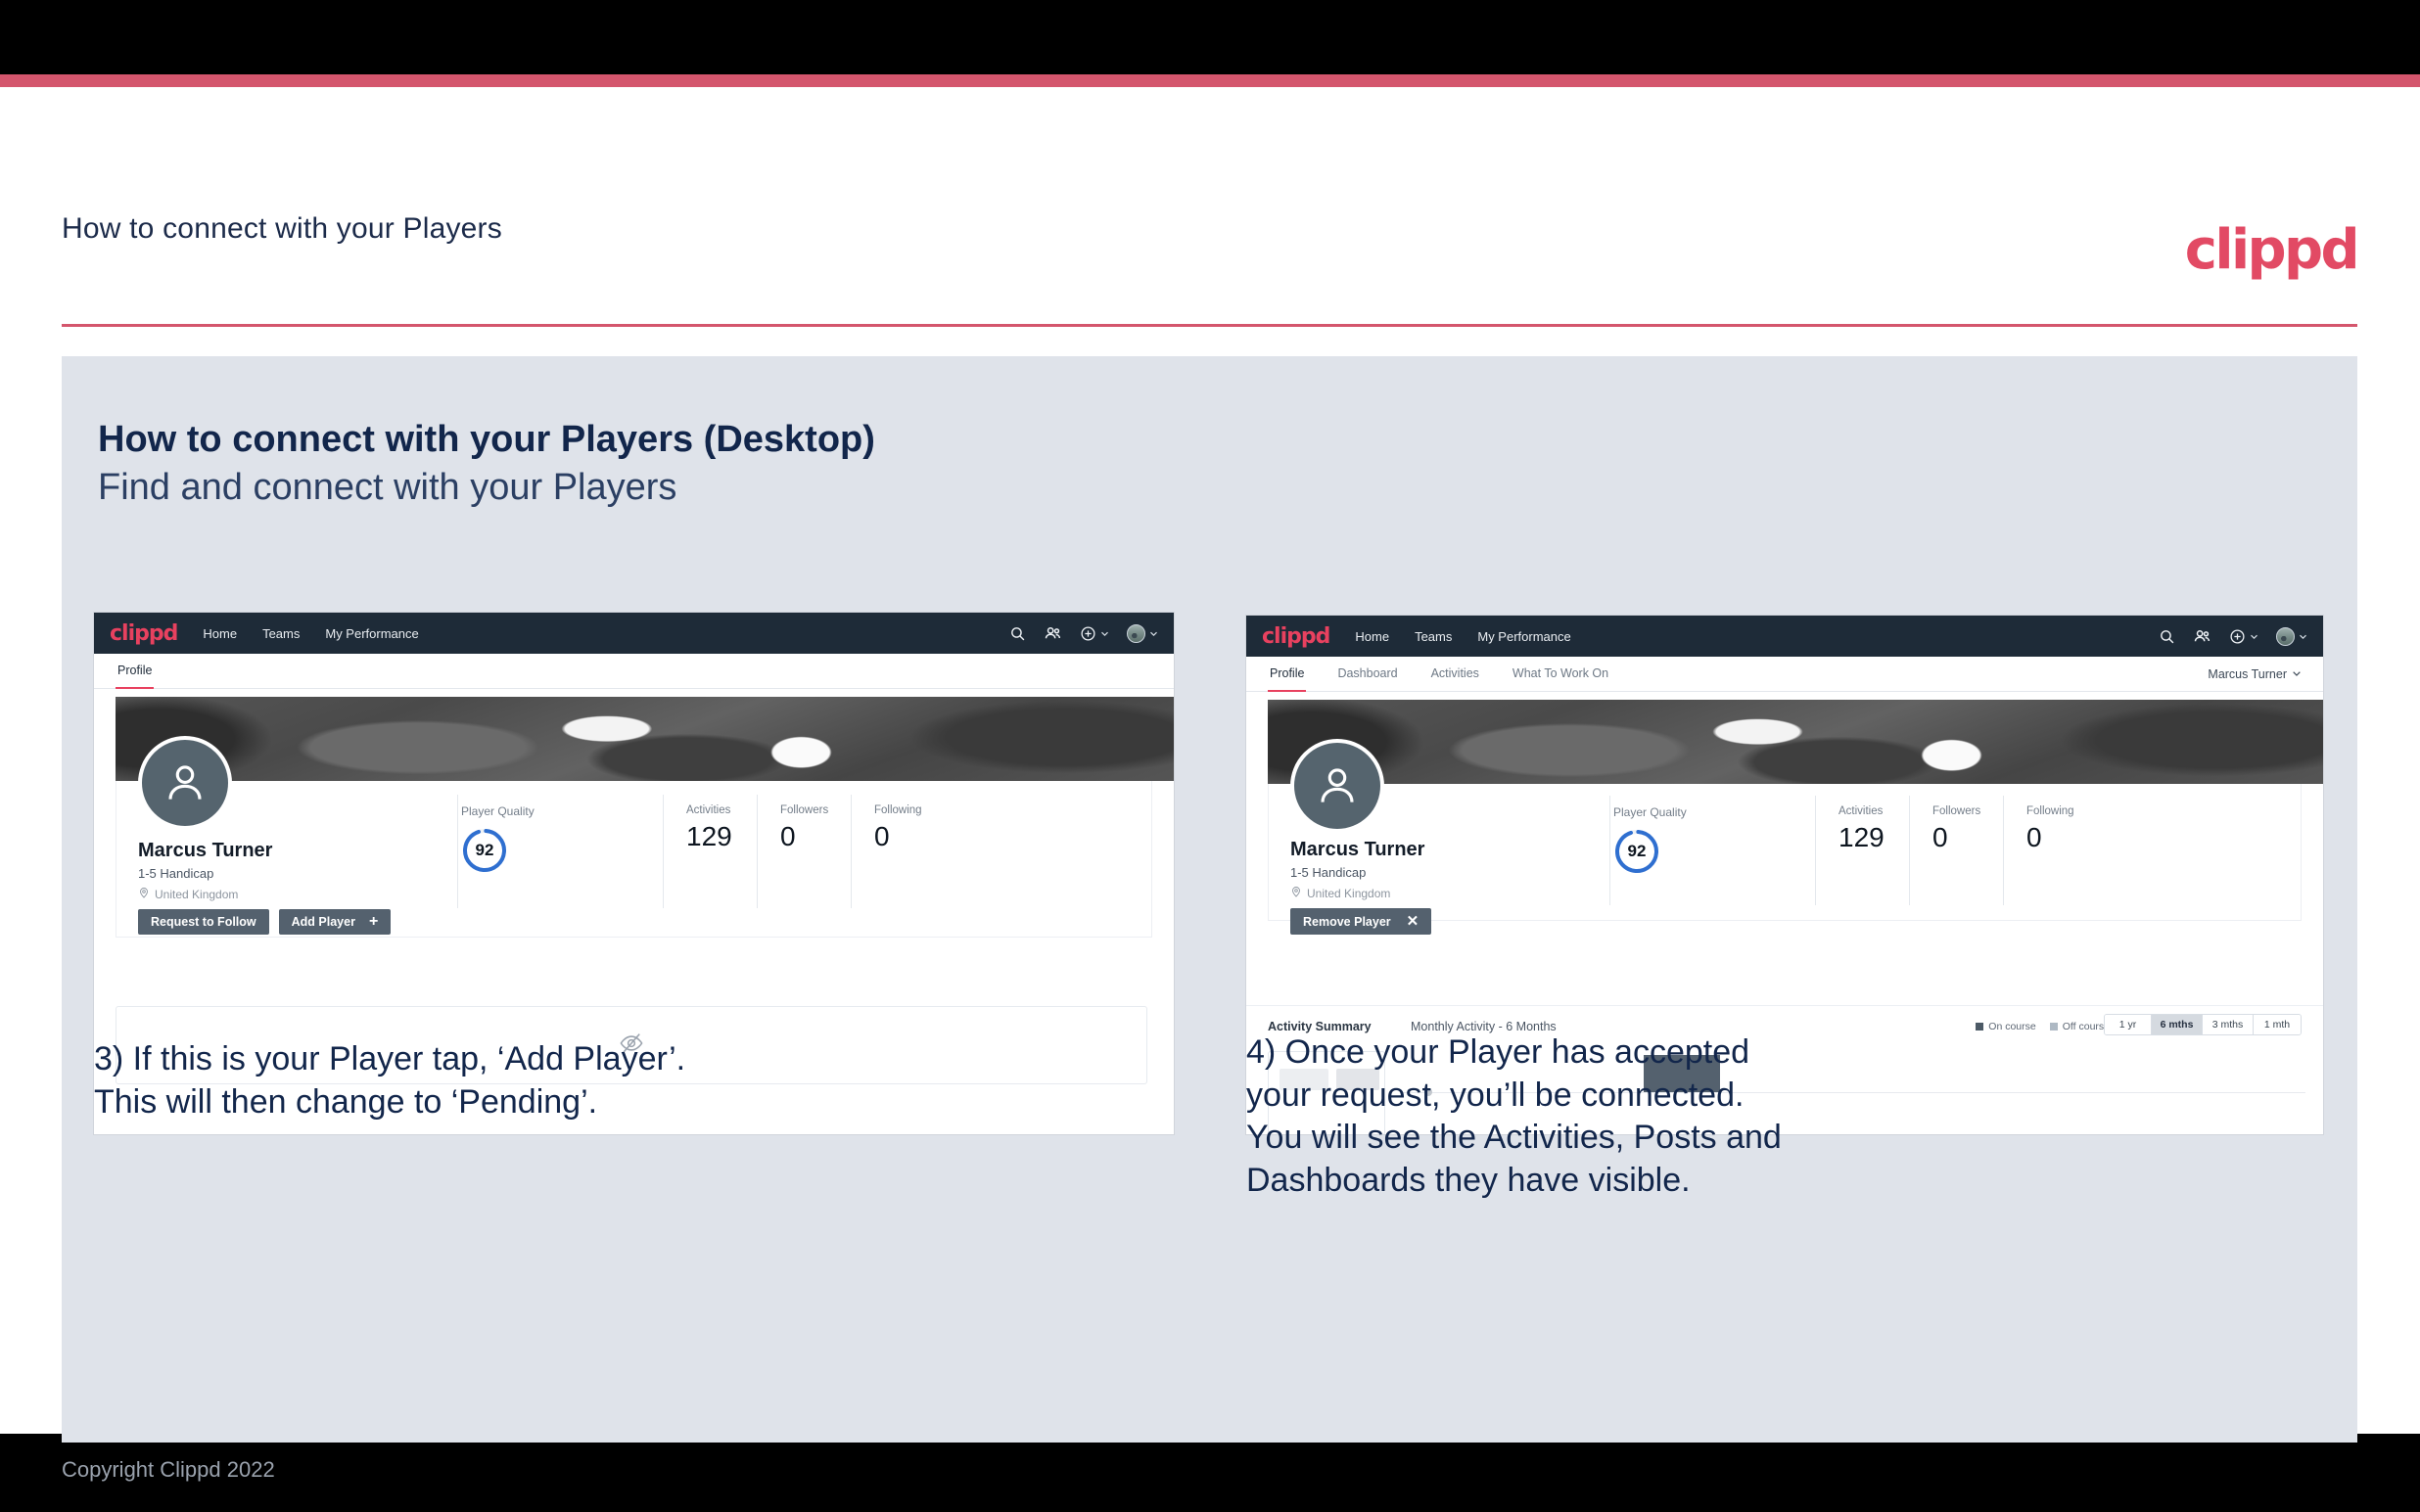 This screenshot has height=1512, width=2420. I want to click on player-selector-dropdown: Marcus Turner, so click(2255, 674).